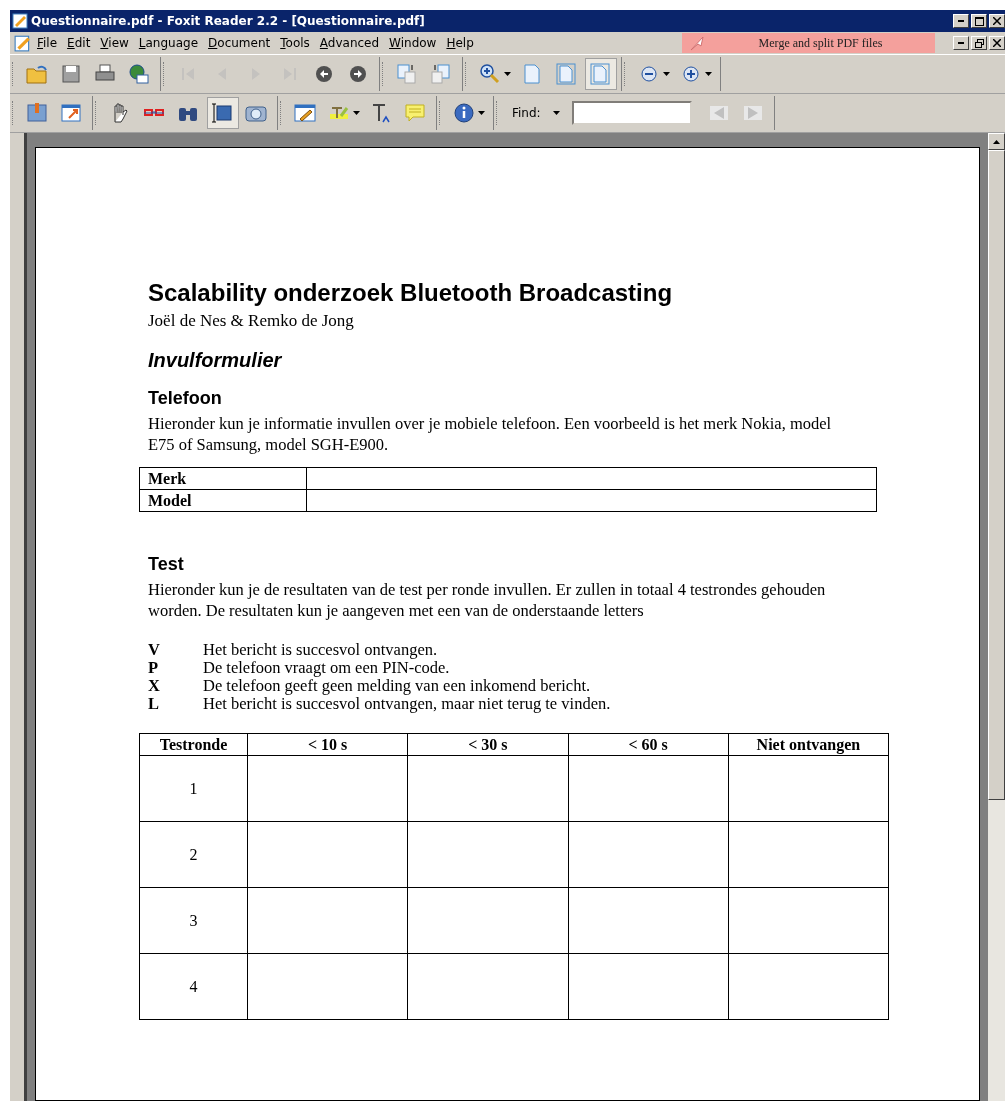 The image size is (1005, 1101). I want to click on magnifier-icon, so click(490, 74).